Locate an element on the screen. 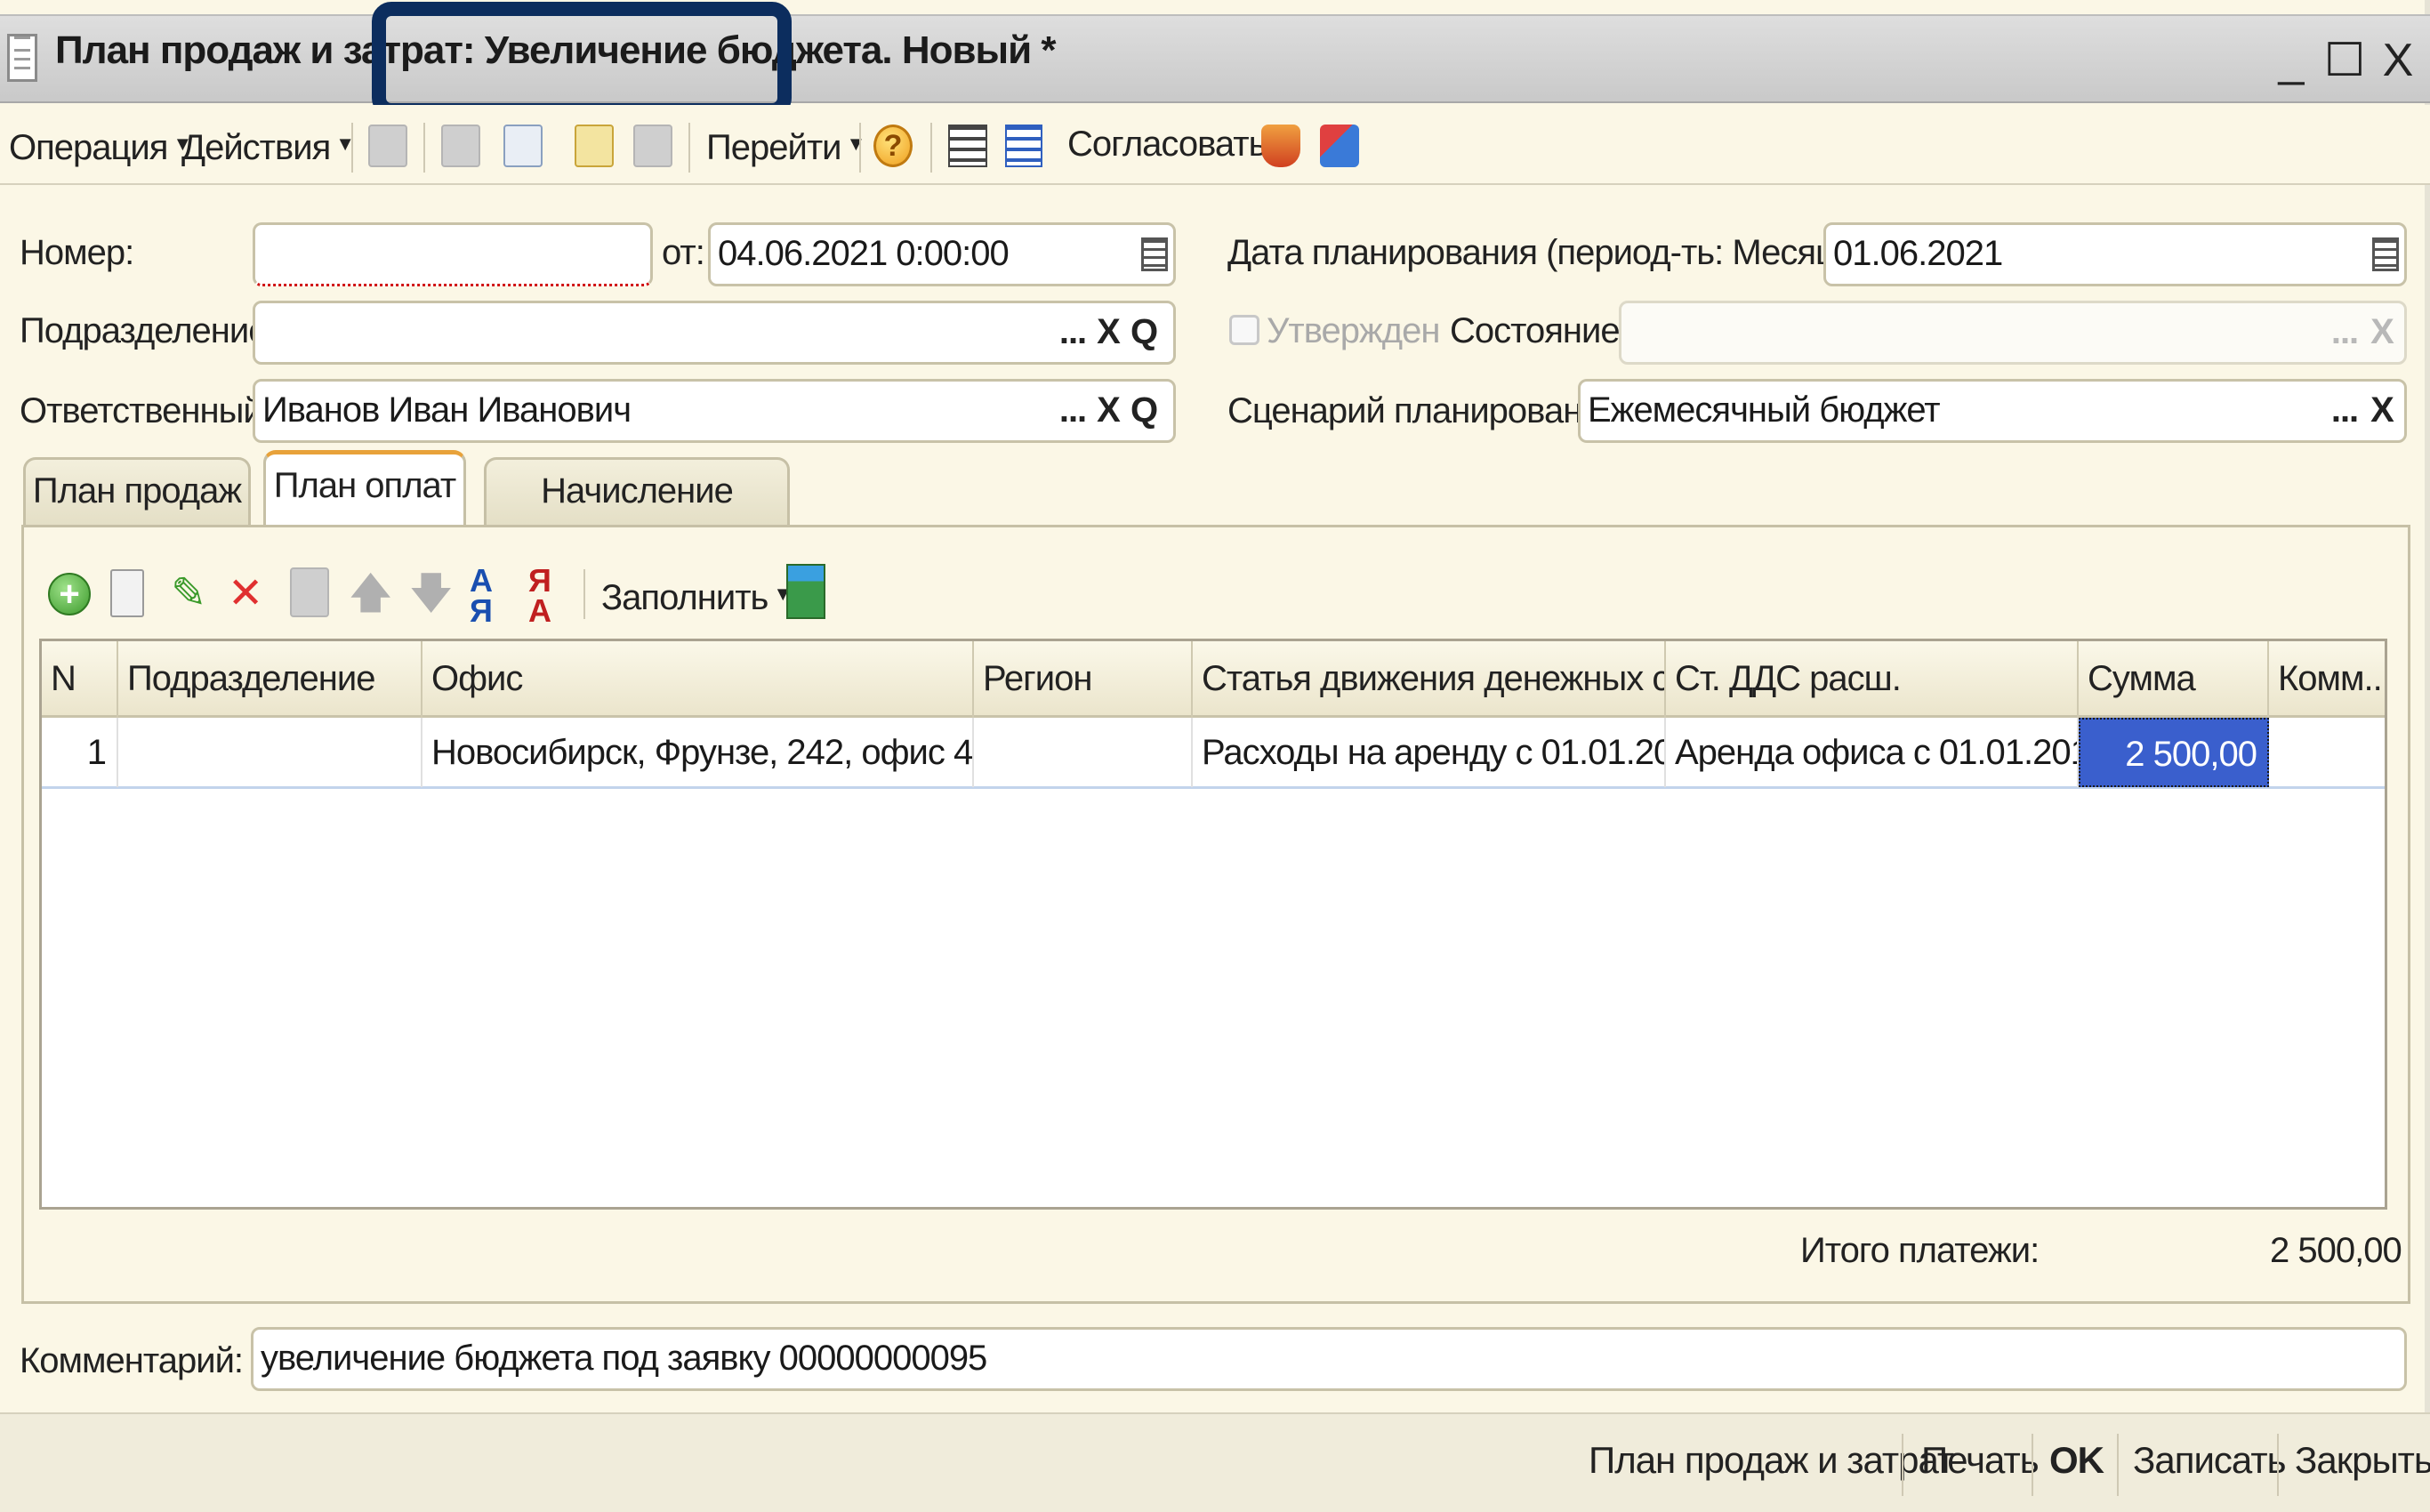  title-highlight-frame is located at coordinates (582, 59).